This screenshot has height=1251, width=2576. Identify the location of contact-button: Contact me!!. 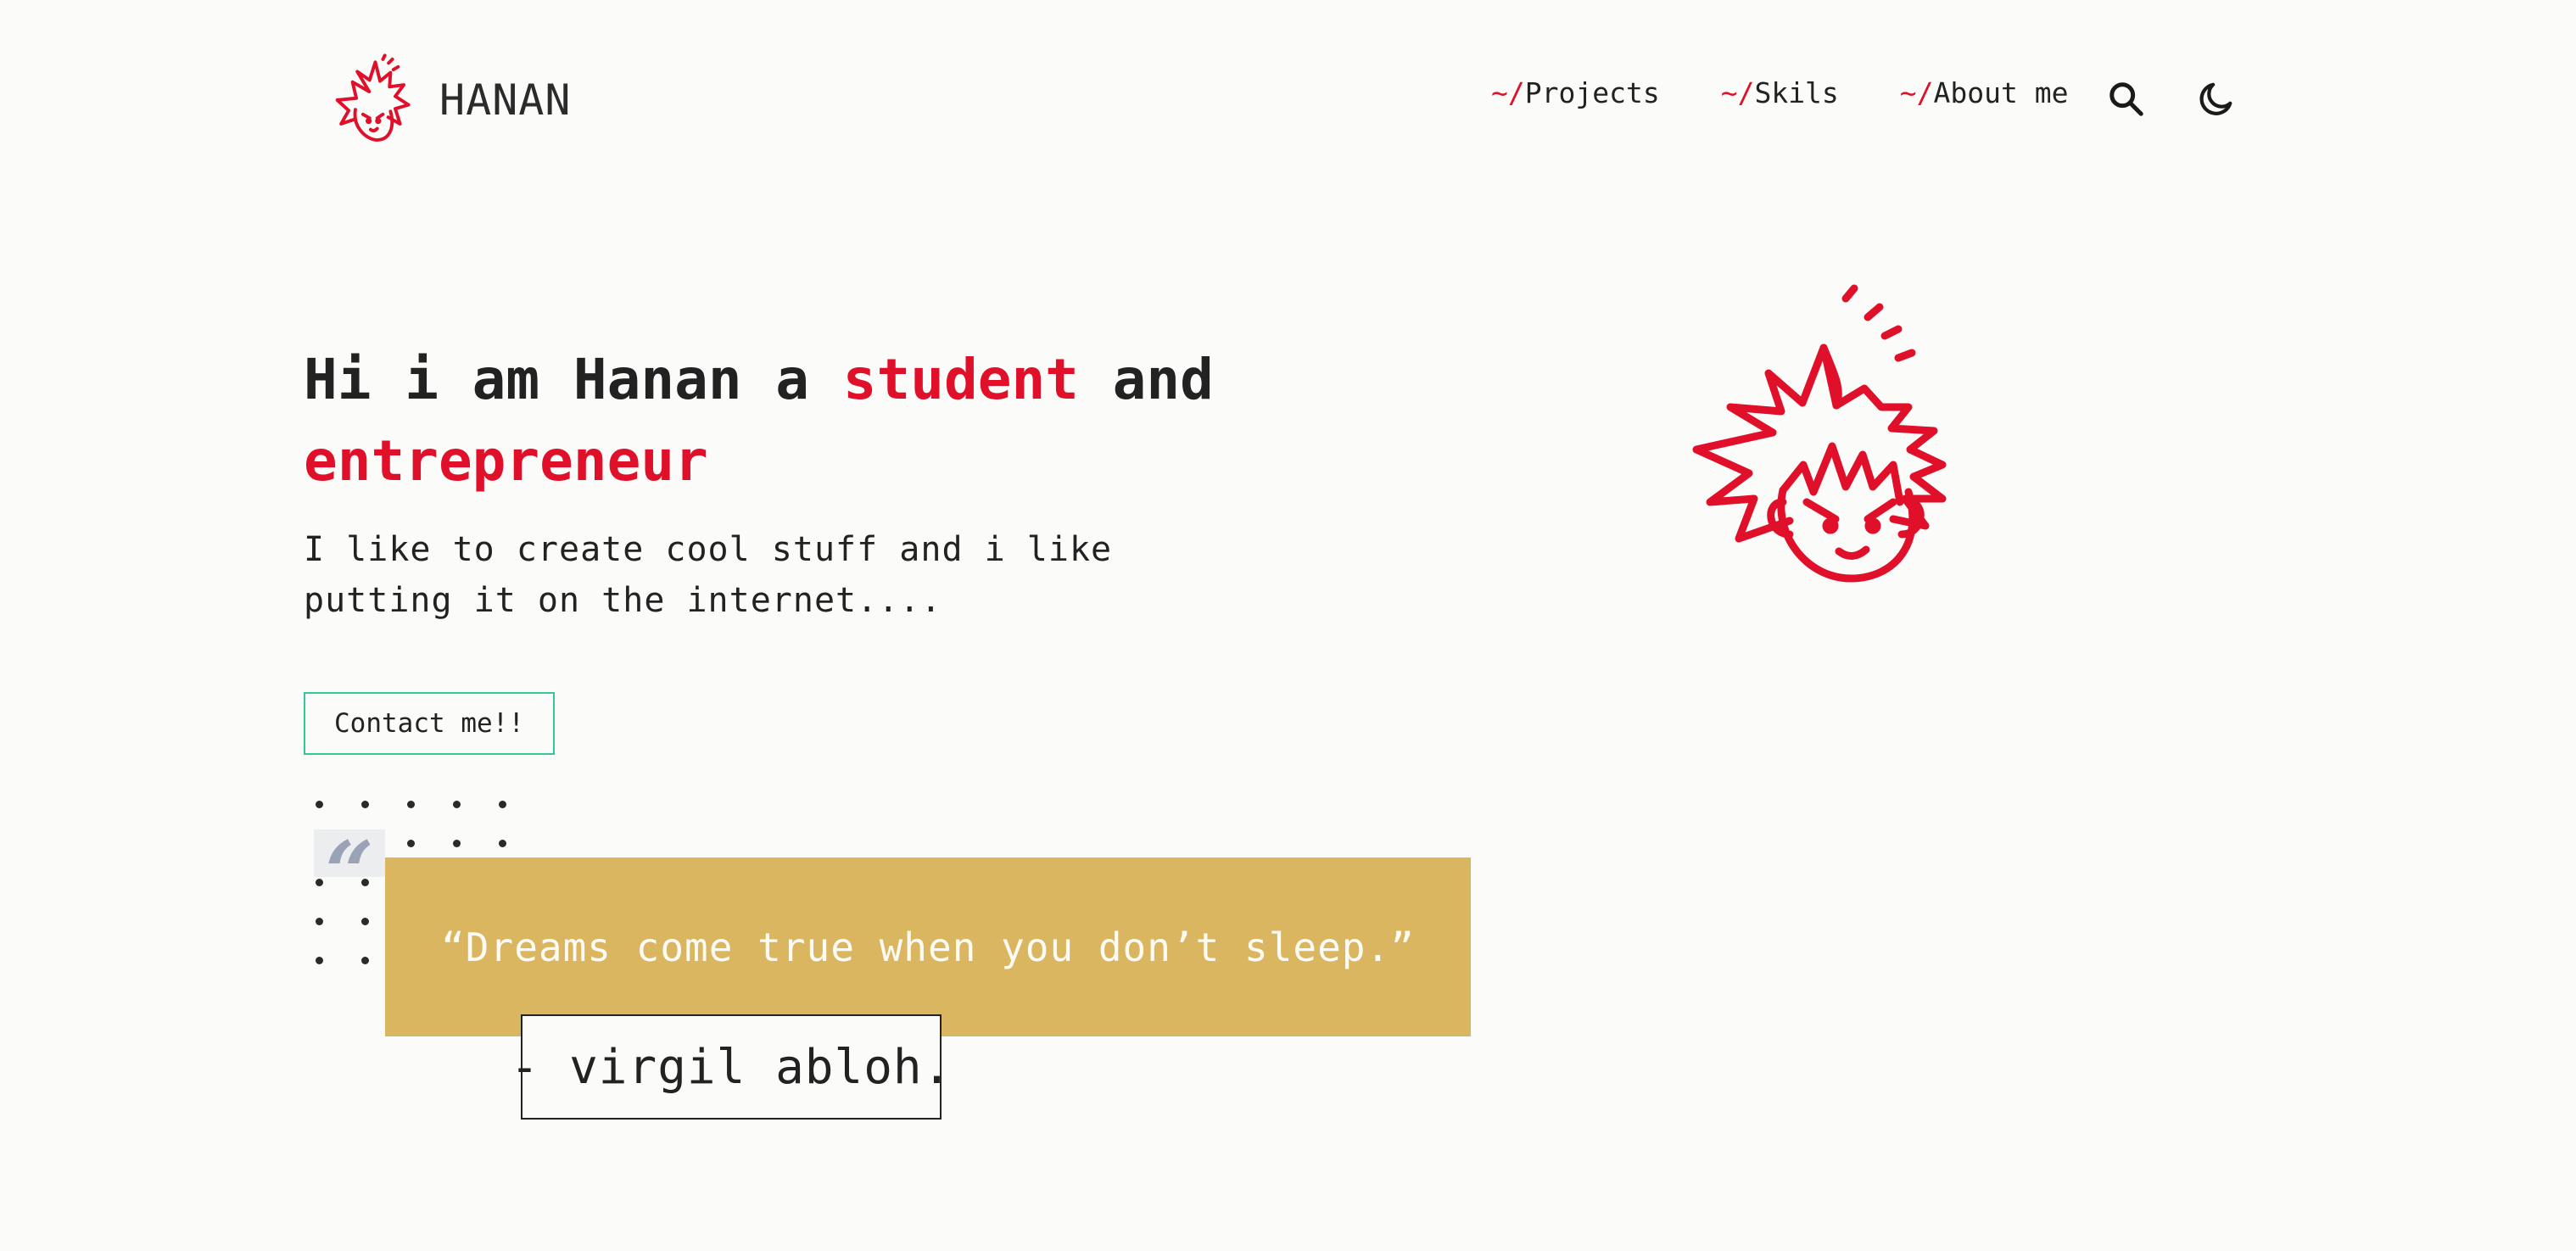
(429, 723).